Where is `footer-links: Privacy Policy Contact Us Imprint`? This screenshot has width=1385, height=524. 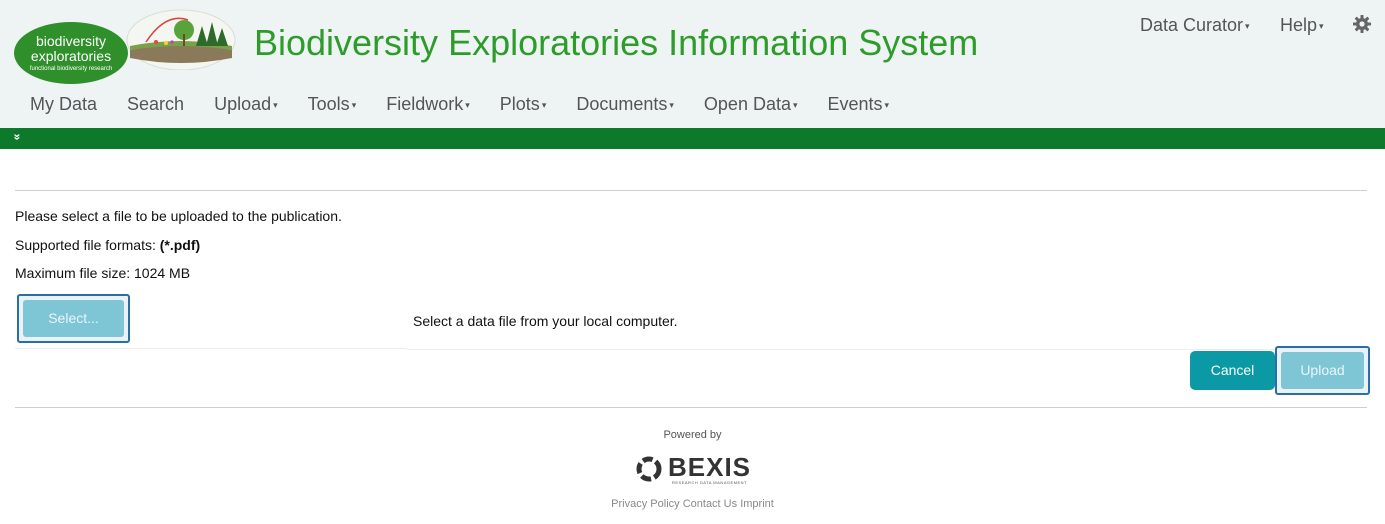 footer-links: Privacy Policy Contact Us Imprint is located at coordinates (692, 504).